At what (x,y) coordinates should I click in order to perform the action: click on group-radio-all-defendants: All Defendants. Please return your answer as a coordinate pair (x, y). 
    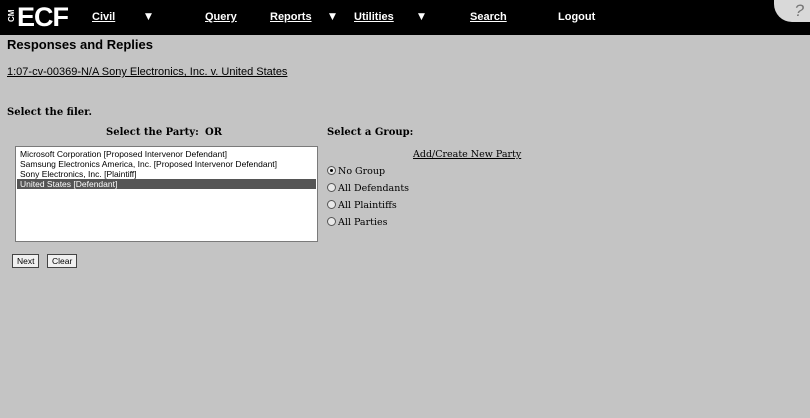
    Looking at the image, I should click on (368, 188).